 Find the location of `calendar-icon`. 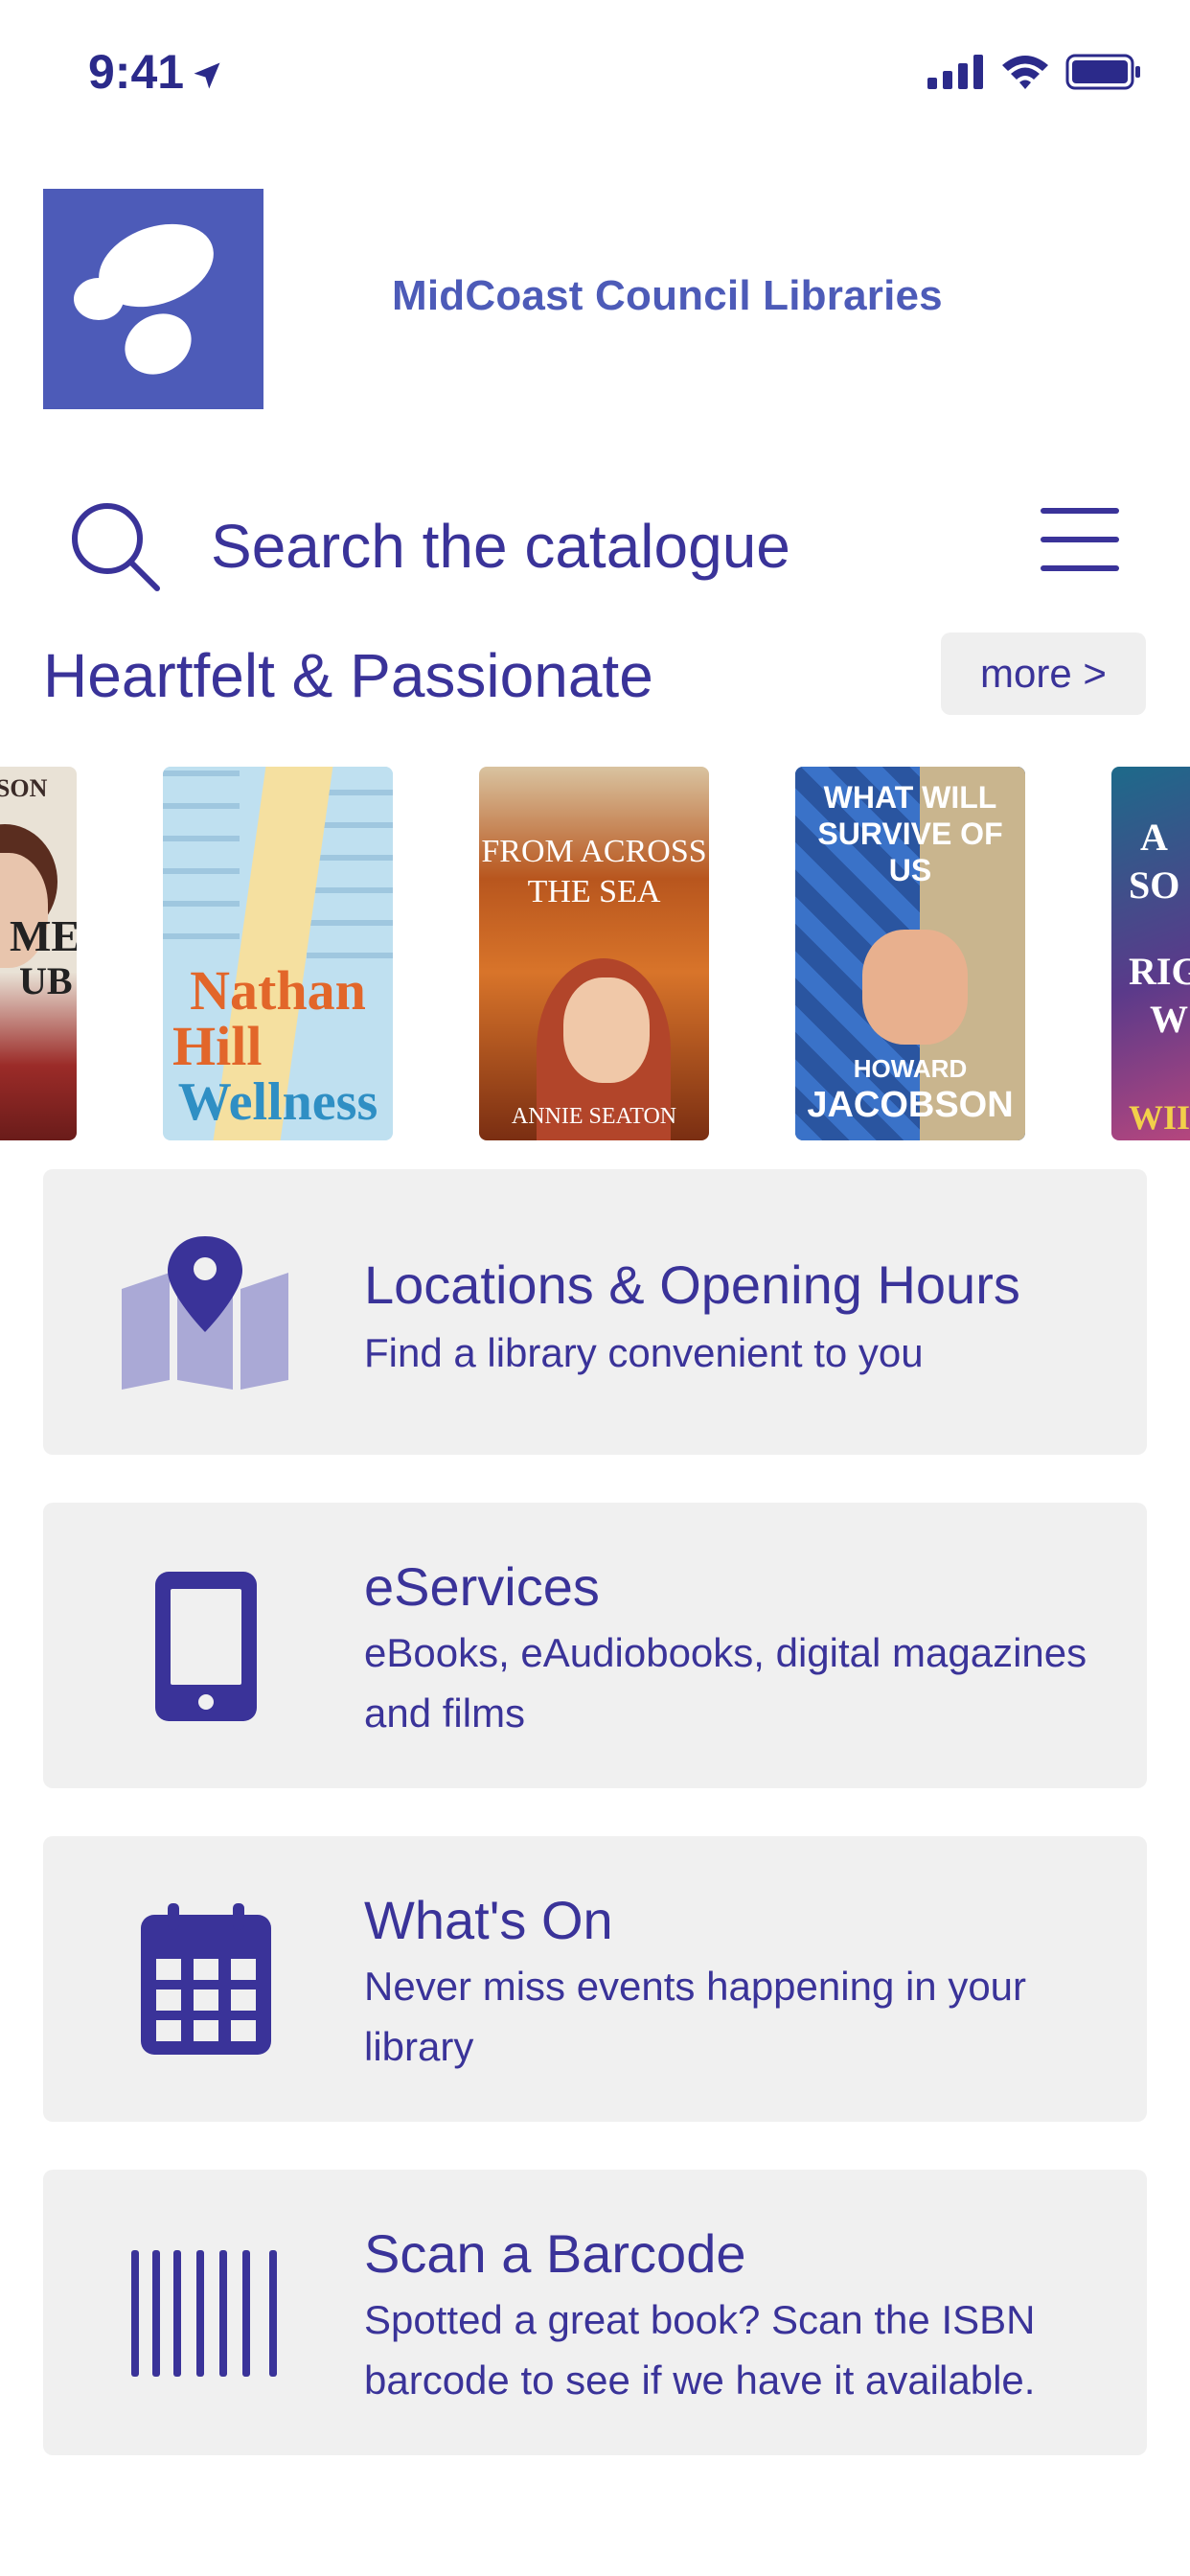

calendar-icon is located at coordinates (206, 1980).